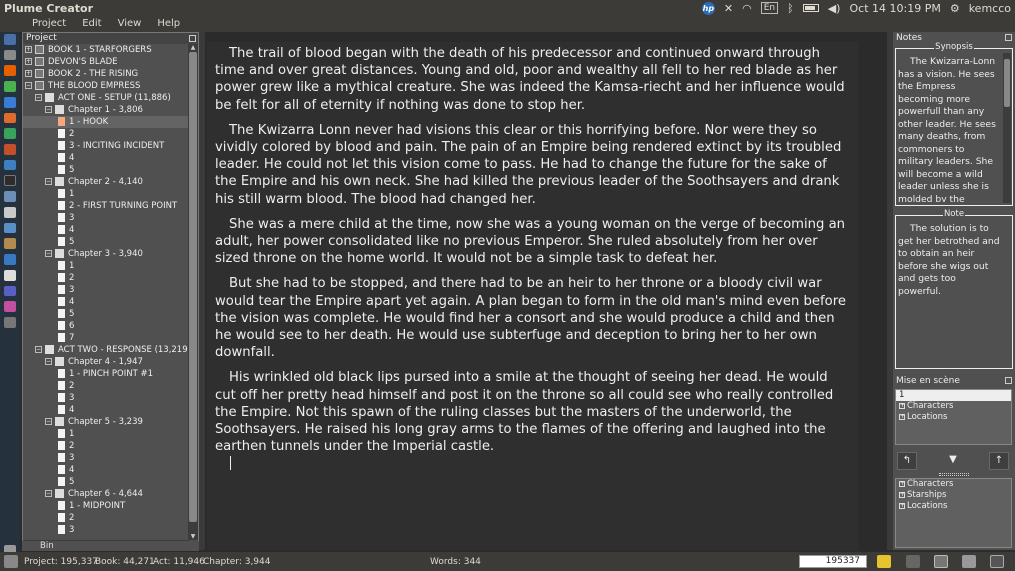 This screenshot has height=571, width=1015. What do you see at coordinates (769, 8) in the screenshot?
I see `keyboard-indicator: En` at bounding box center [769, 8].